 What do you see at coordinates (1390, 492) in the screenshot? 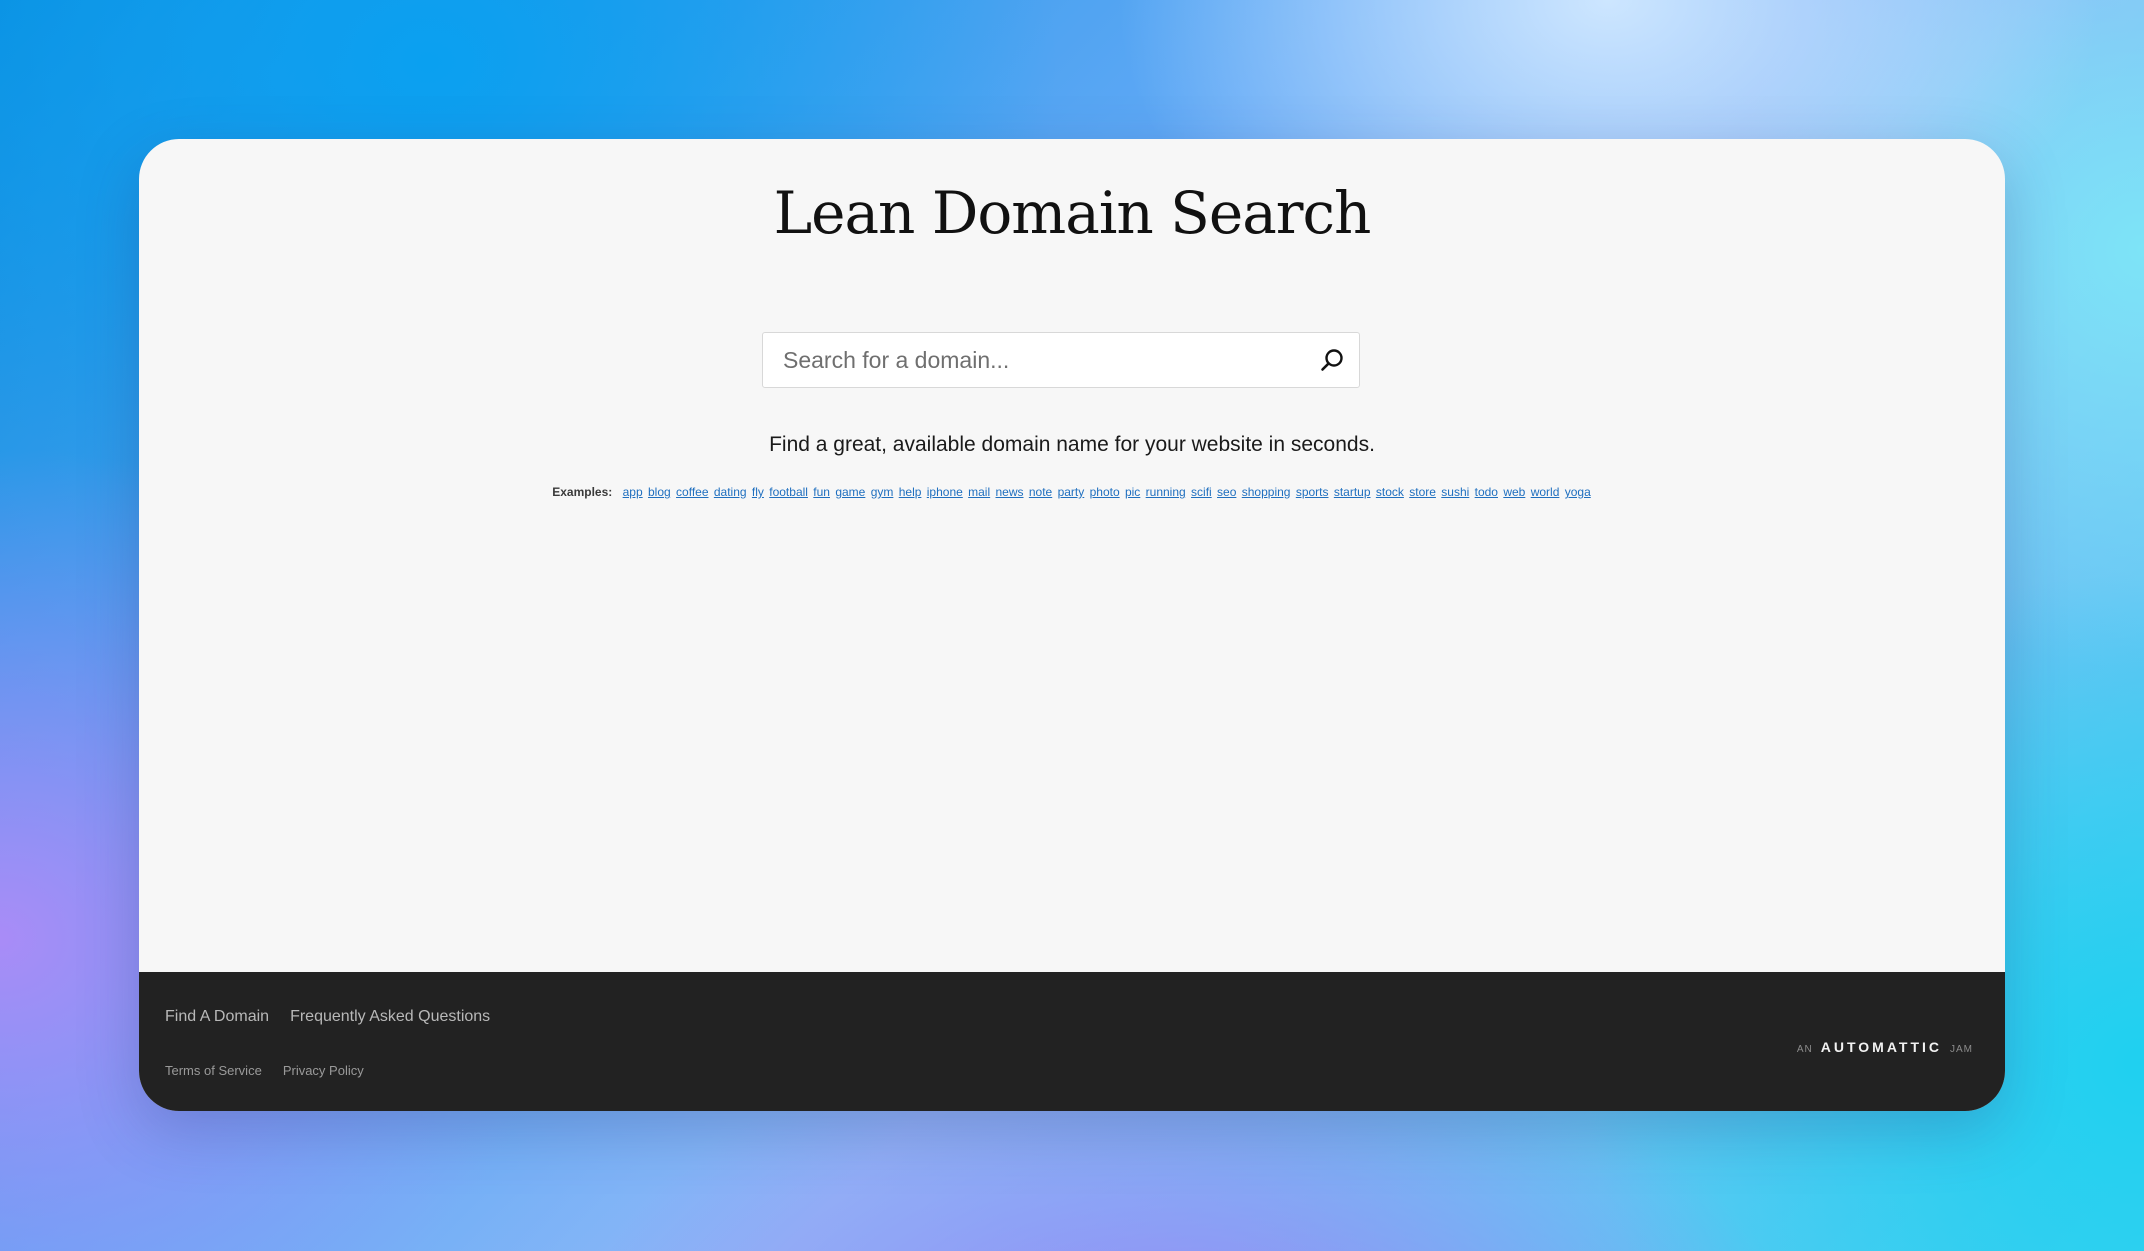
I see `example-link-stock: stock` at bounding box center [1390, 492].